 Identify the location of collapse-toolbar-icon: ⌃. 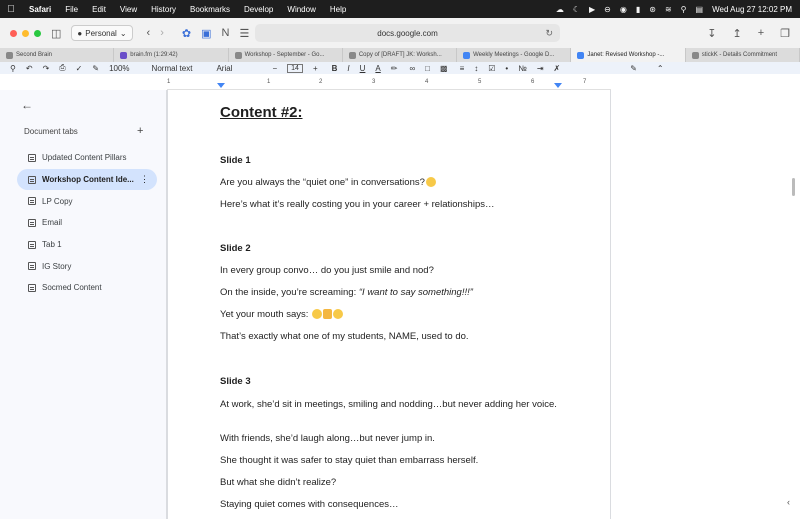
(660, 68).